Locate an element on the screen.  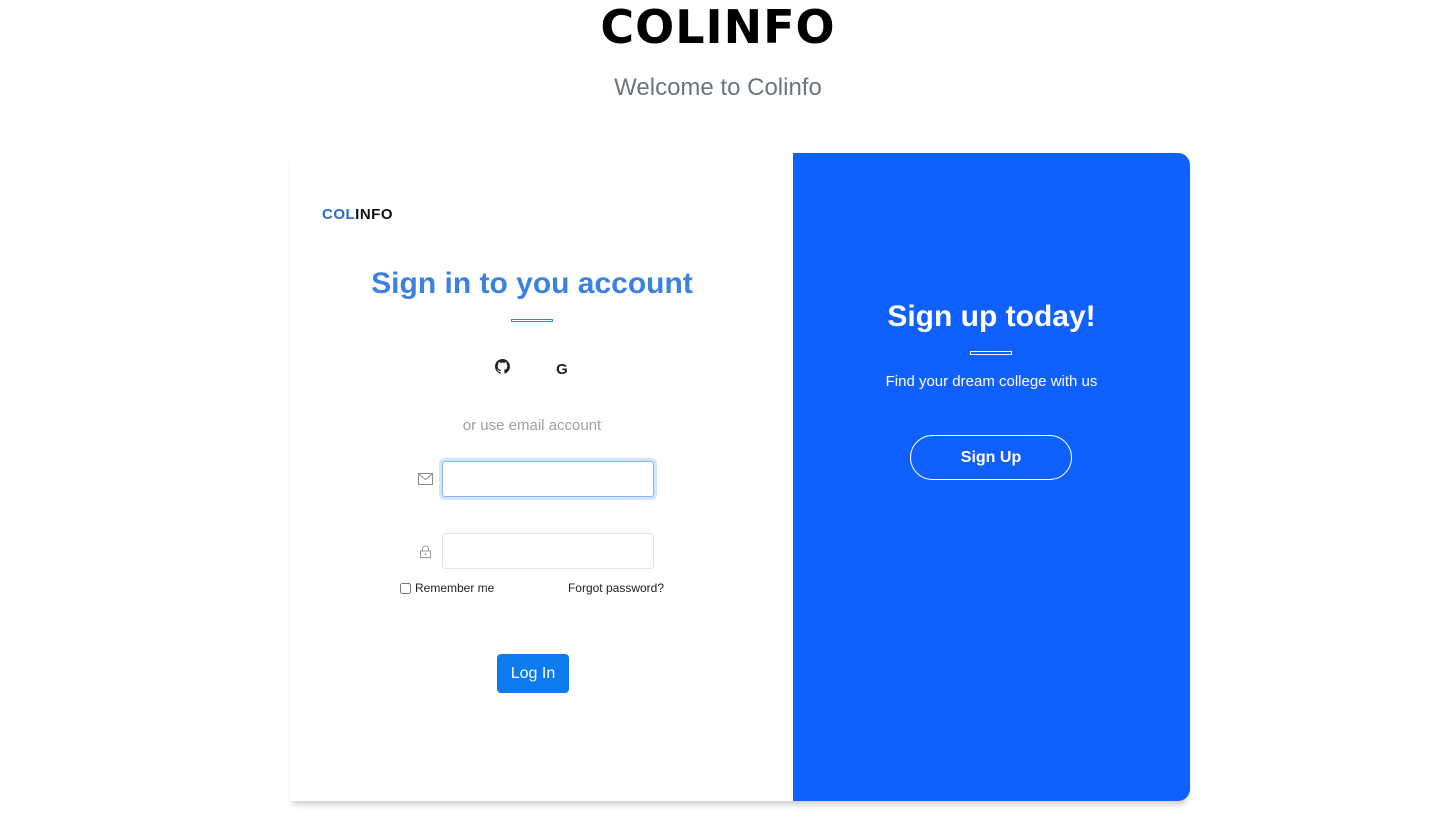
or-use-email-text: or use email account is located at coordinates (532, 425).